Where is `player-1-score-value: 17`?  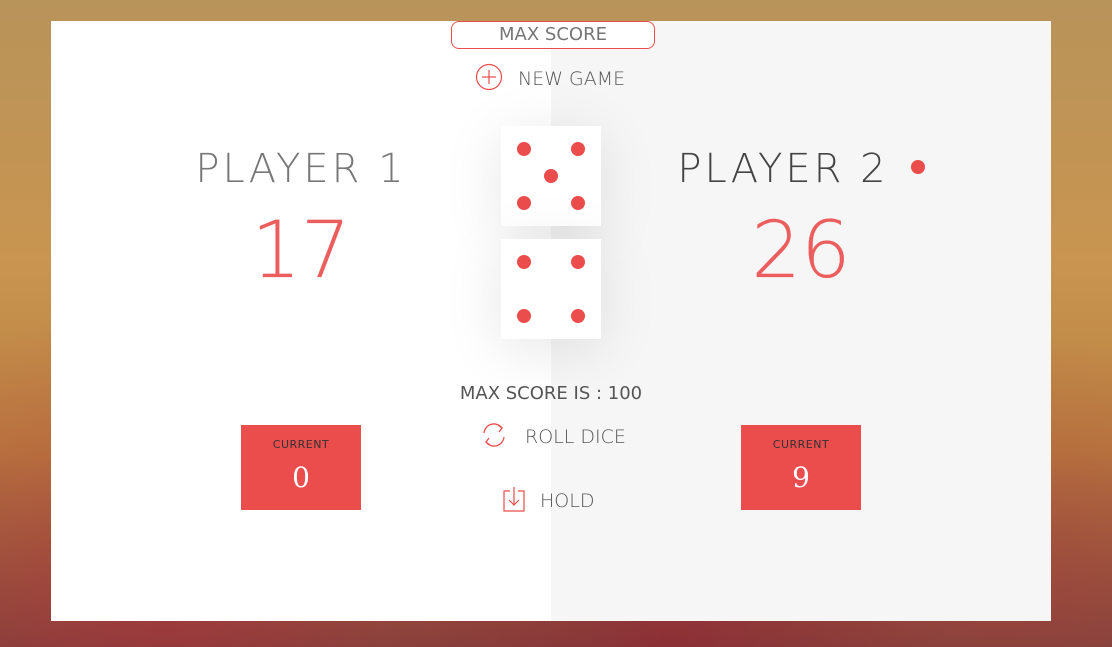
player-1-score-value: 17 is located at coordinates (301, 251).